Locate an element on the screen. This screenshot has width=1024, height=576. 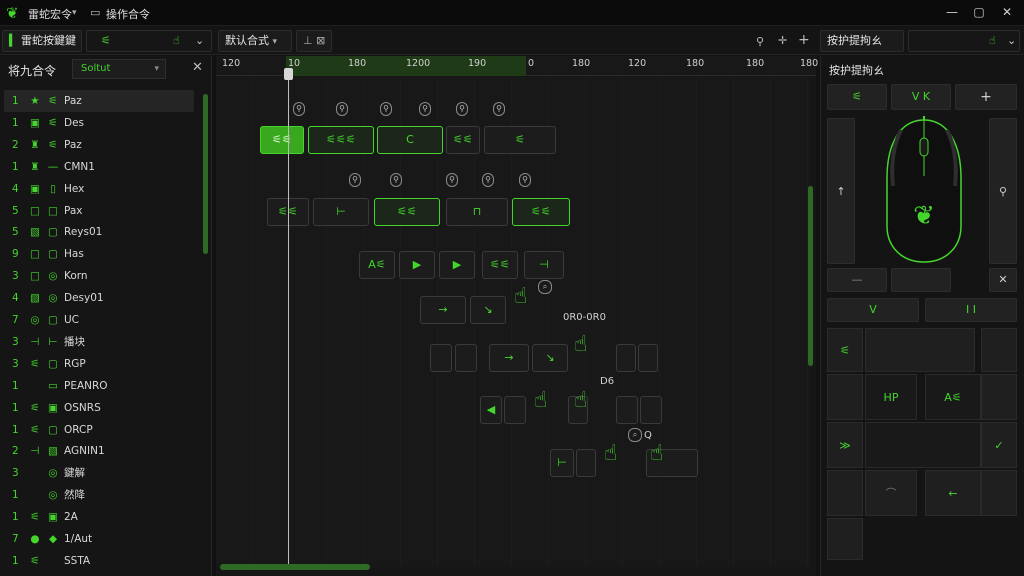
mode-selector: 默认合式 ▾ is located at coordinates (255, 41).